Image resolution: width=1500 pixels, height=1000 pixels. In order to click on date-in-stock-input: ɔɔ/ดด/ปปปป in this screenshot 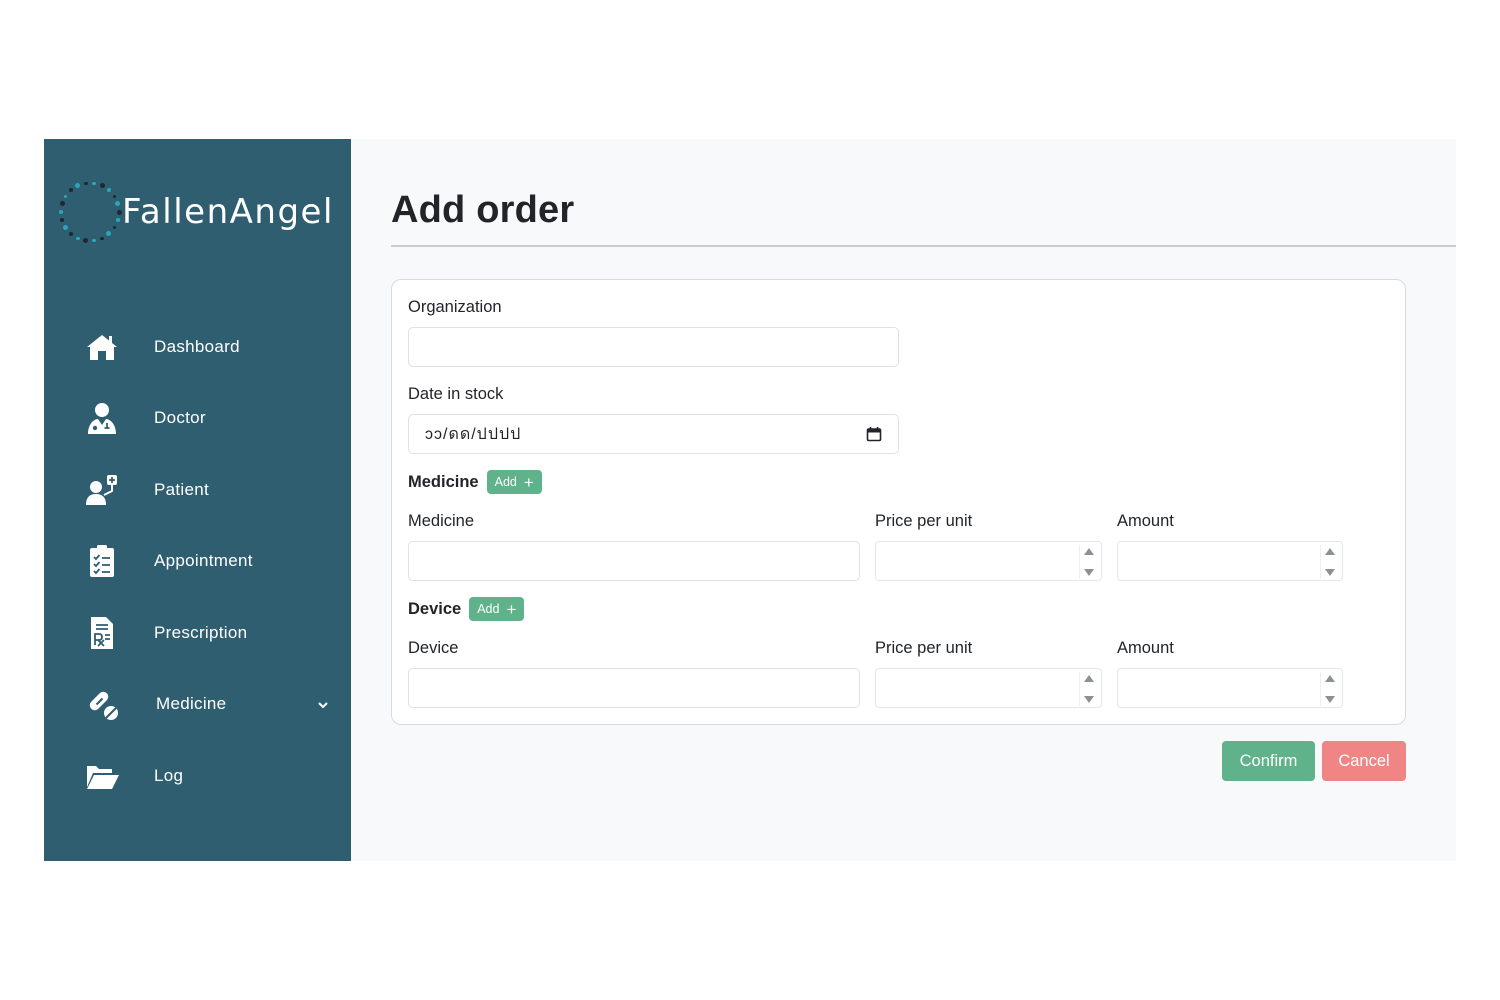, I will do `click(653, 434)`.